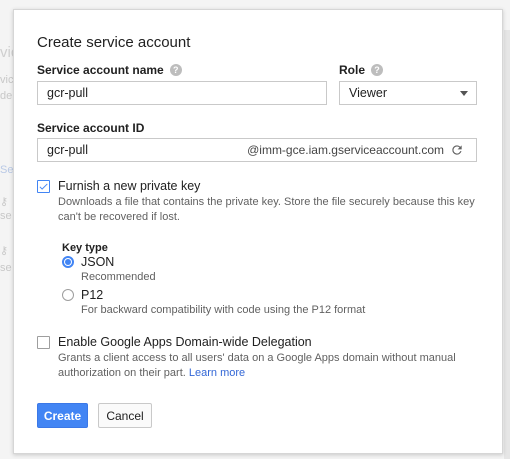  Describe the element at coordinates (43, 342) in the screenshot. I see `domain-delegation-checkbox` at that location.